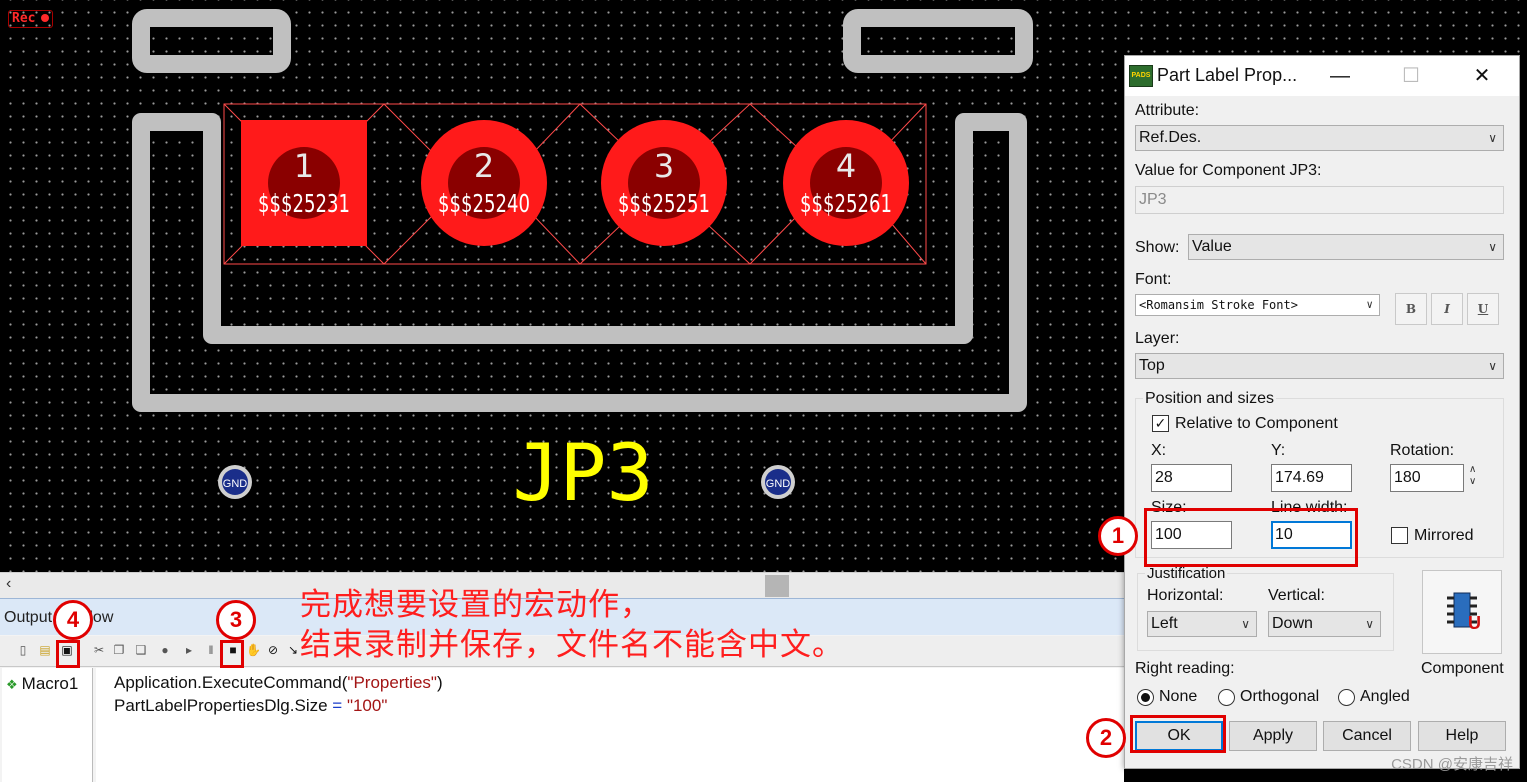 Image resolution: width=1527 pixels, height=782 pixels. Describe the element at coordinates (392, 682) in the screenshot. I see `code-string: "Properties"` at that location.